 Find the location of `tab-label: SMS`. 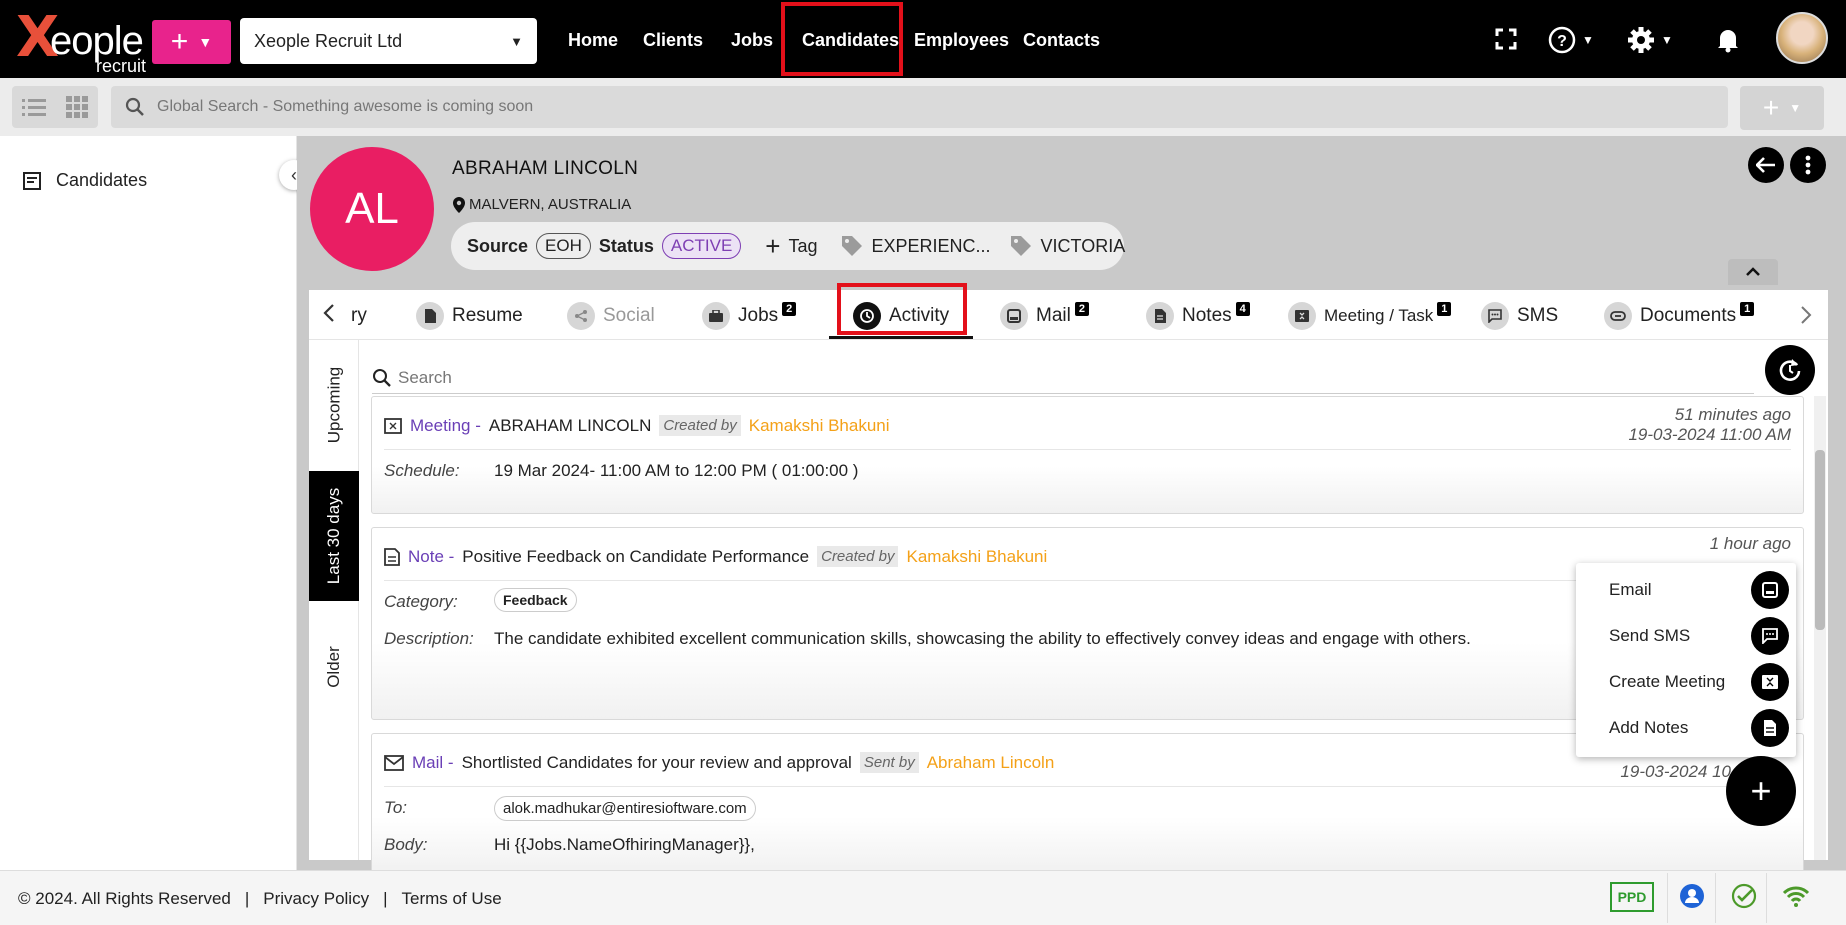

tab-label: SMS is located at coordinates (1538, 315).